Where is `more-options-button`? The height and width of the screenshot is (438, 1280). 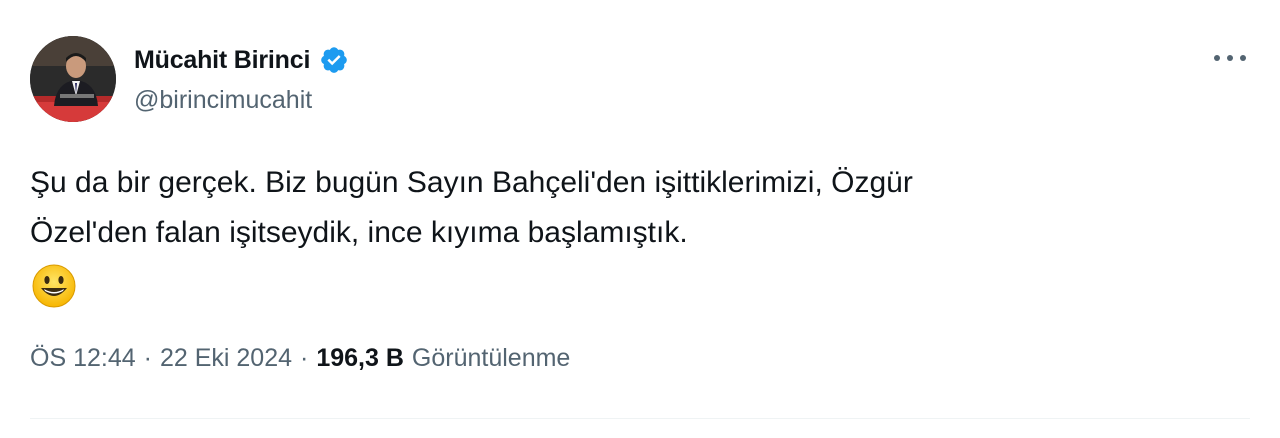 more-options-button is located at coordinates (1230, 58).